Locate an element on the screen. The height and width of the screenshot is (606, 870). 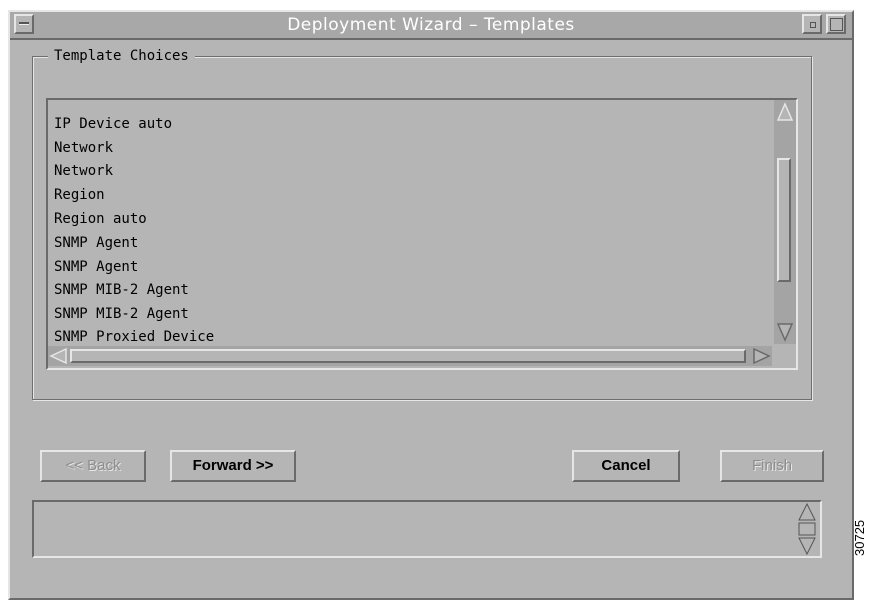
list-item: IP Device auto is located at coordinates (113, 124).